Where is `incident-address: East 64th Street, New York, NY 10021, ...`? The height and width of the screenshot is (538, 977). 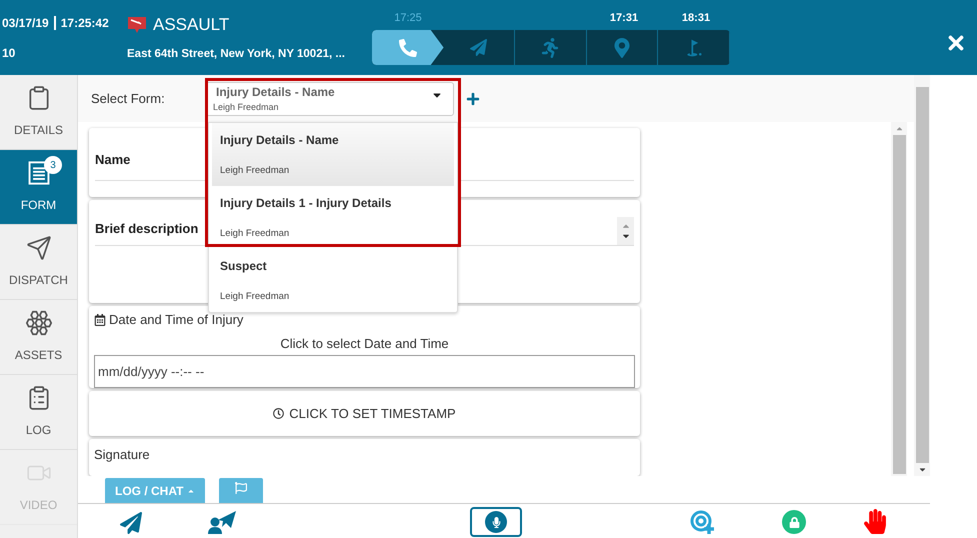 incident-address: East 64th Street, New York, NY 10021, ... is located at coordinates (236, 54).